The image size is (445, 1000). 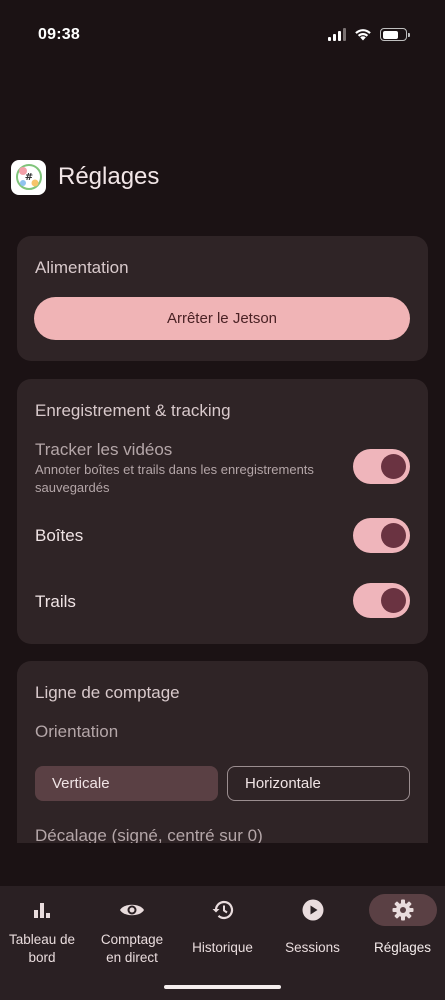 What do you see at coordinates (222, 35) in the screenshot?
I see `status-bar: 09:38` at bounding box center [222, 35].